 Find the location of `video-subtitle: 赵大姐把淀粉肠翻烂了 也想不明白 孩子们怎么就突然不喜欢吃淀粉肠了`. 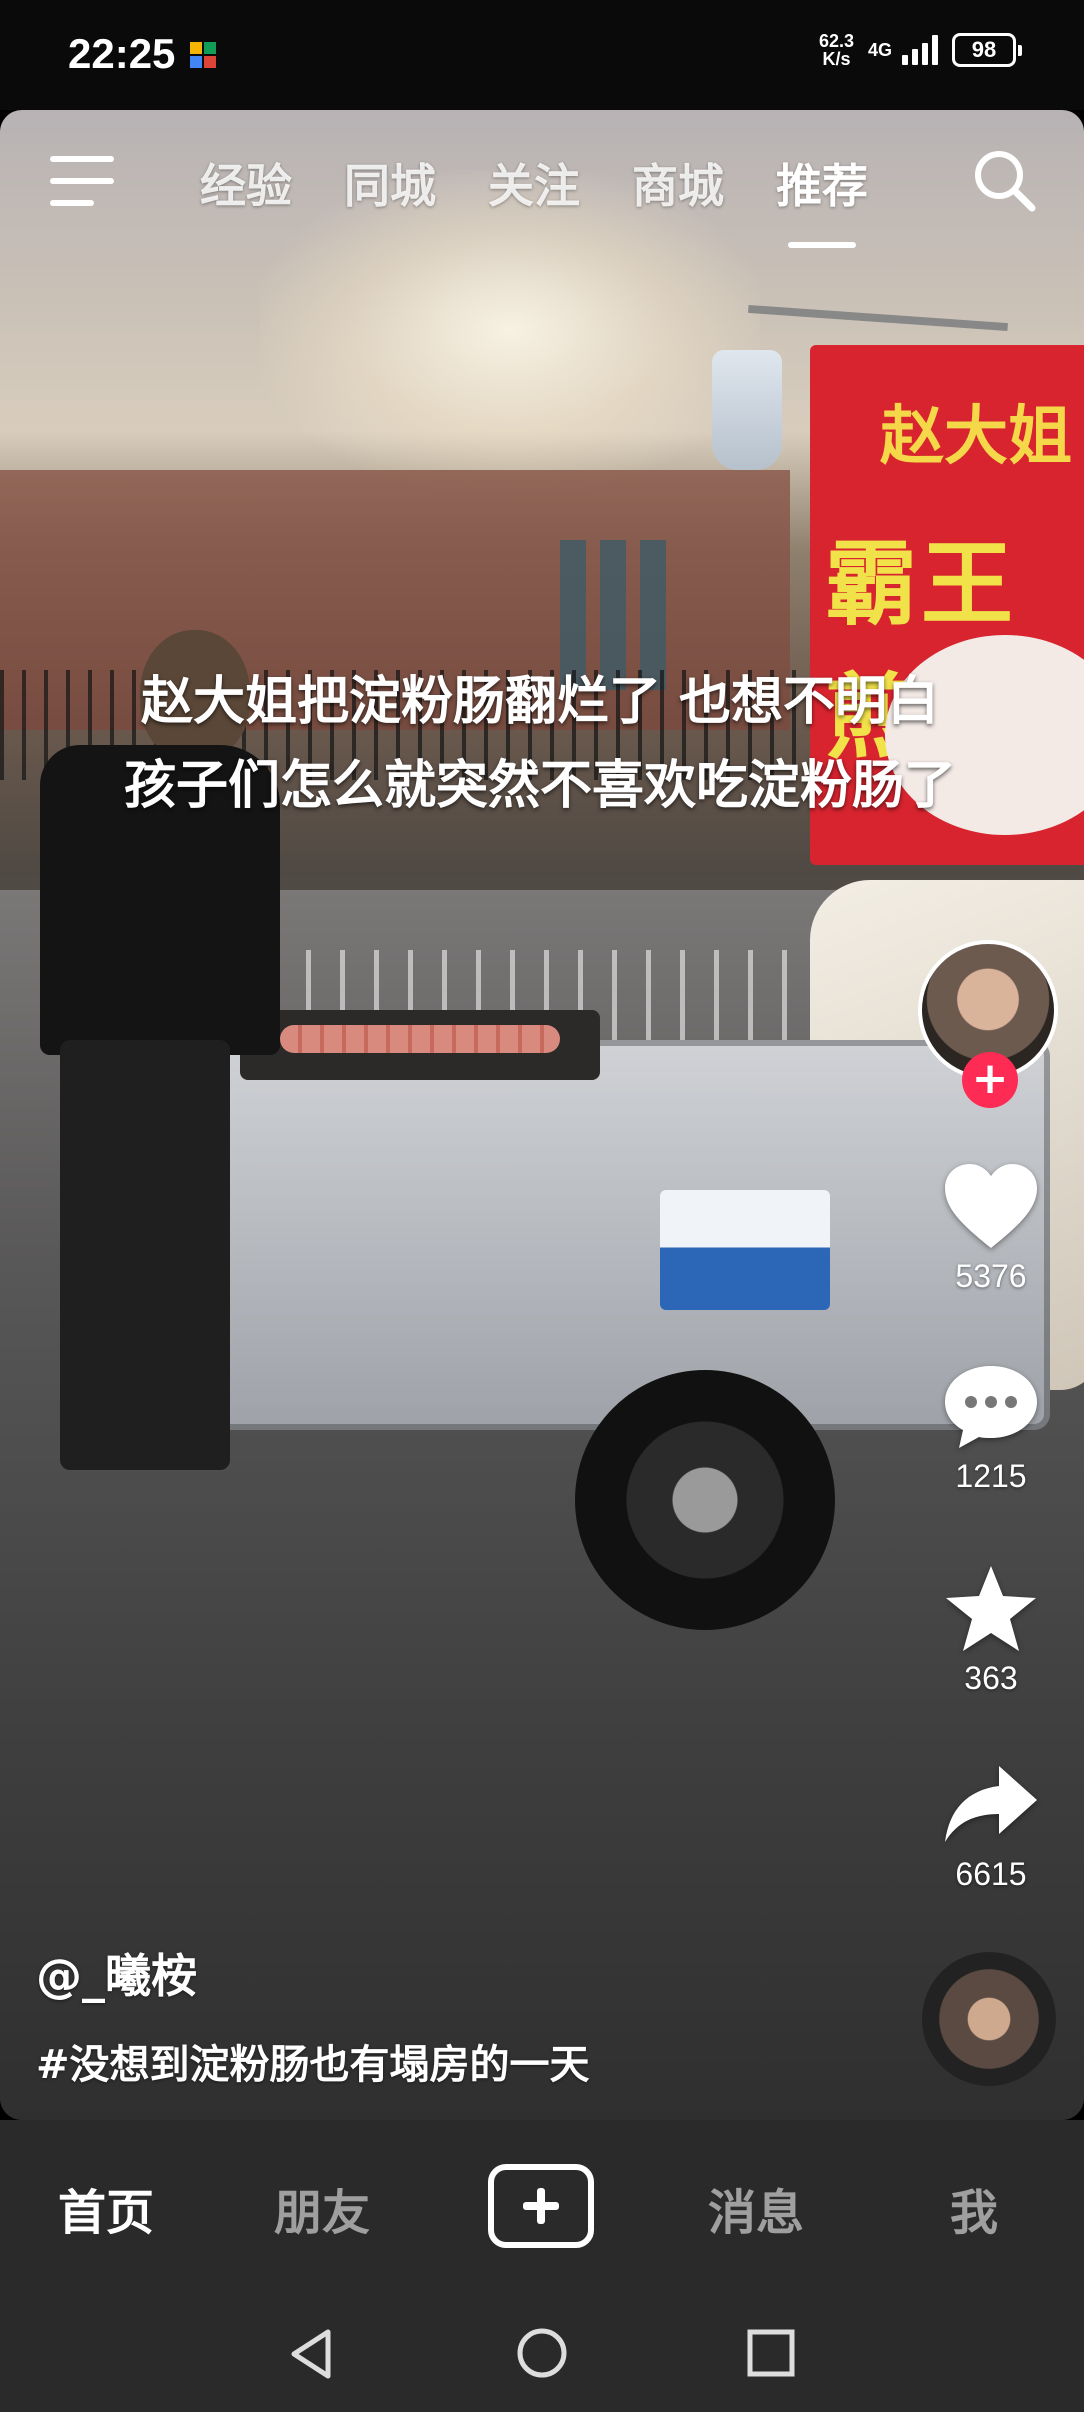

video-subtitle: 赵大姐把淀粉肠翻烂了 也想不明白 孩子们怎么就突然不喜欢吃淀粉肠了 is located at coordinates (539, 744).